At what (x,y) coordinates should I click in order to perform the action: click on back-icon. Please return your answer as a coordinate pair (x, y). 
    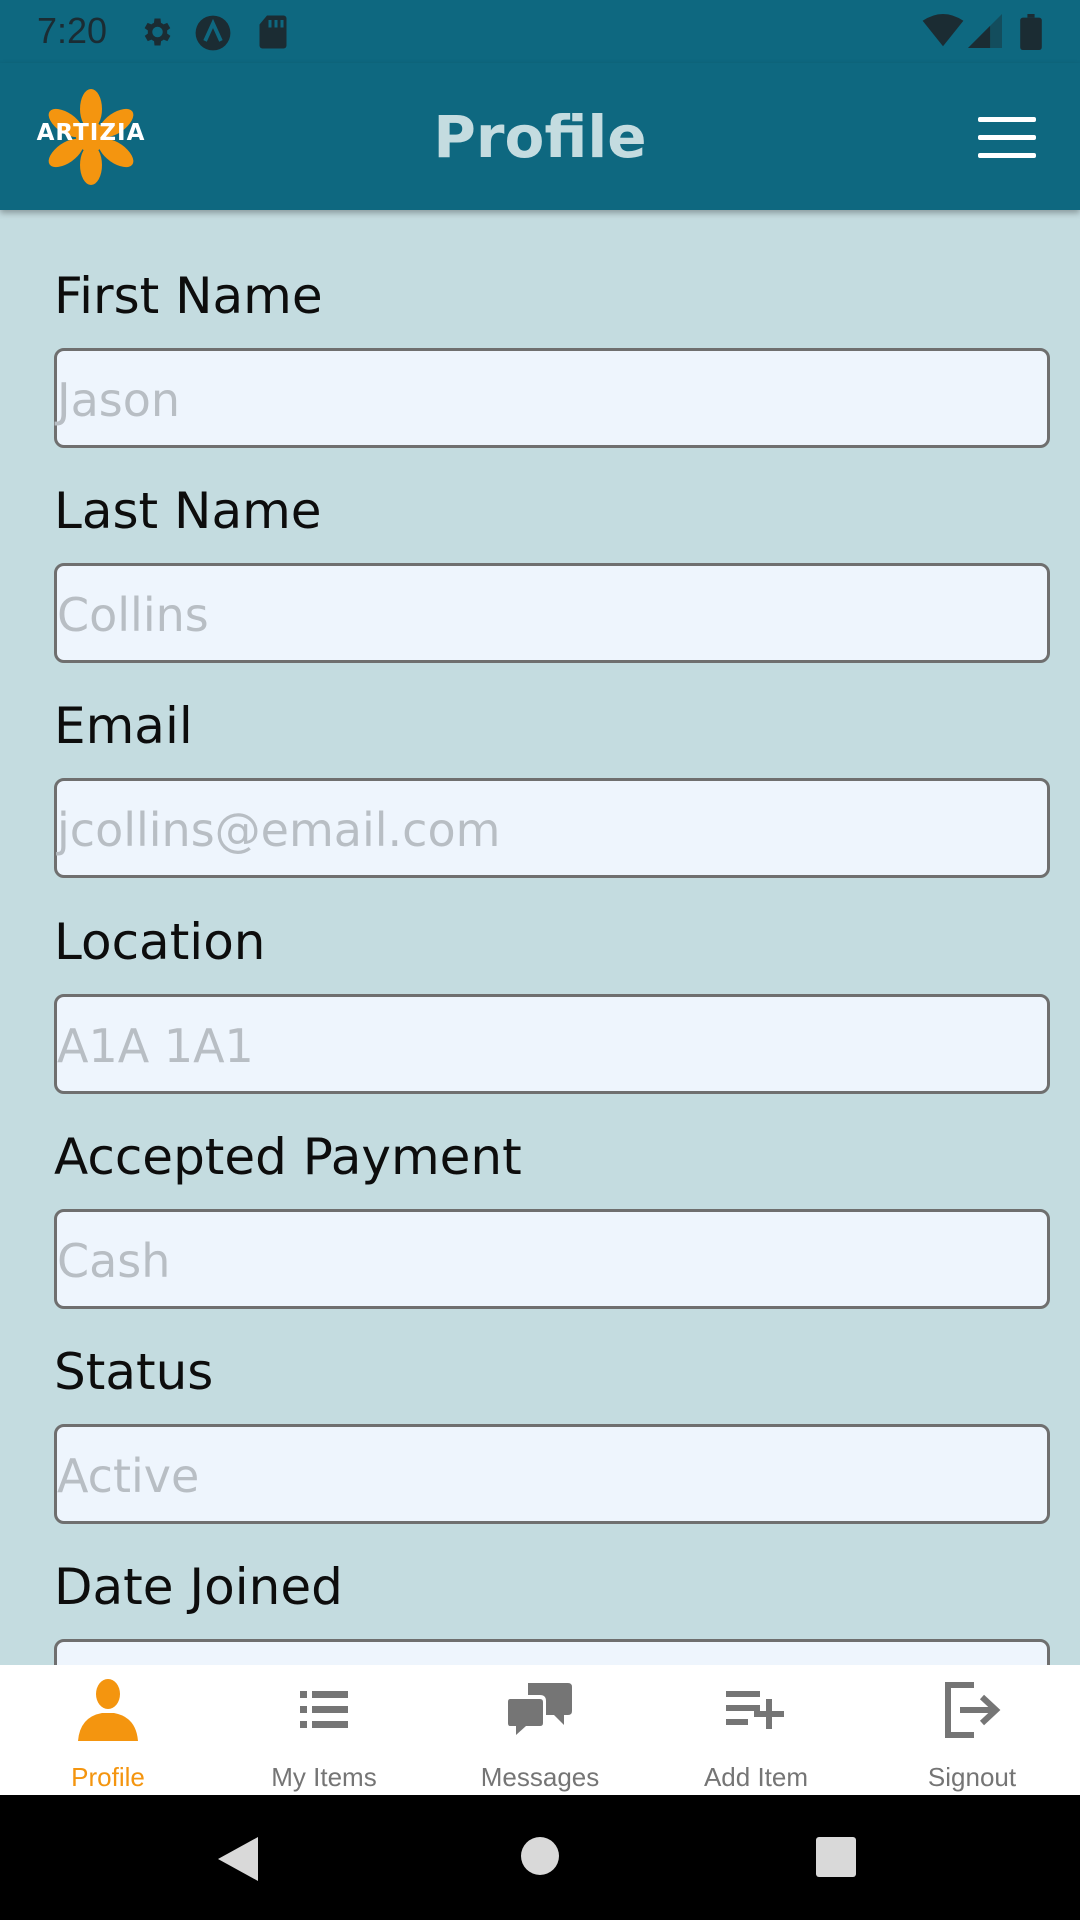
    Looking at the image, I should click on (238, 1859).